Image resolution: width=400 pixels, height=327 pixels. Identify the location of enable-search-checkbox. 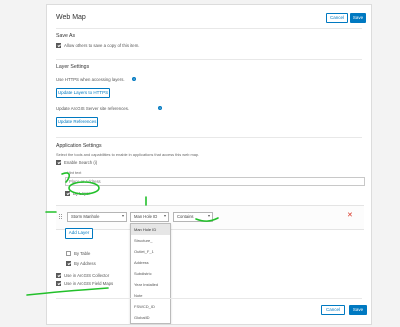
(58, 162).